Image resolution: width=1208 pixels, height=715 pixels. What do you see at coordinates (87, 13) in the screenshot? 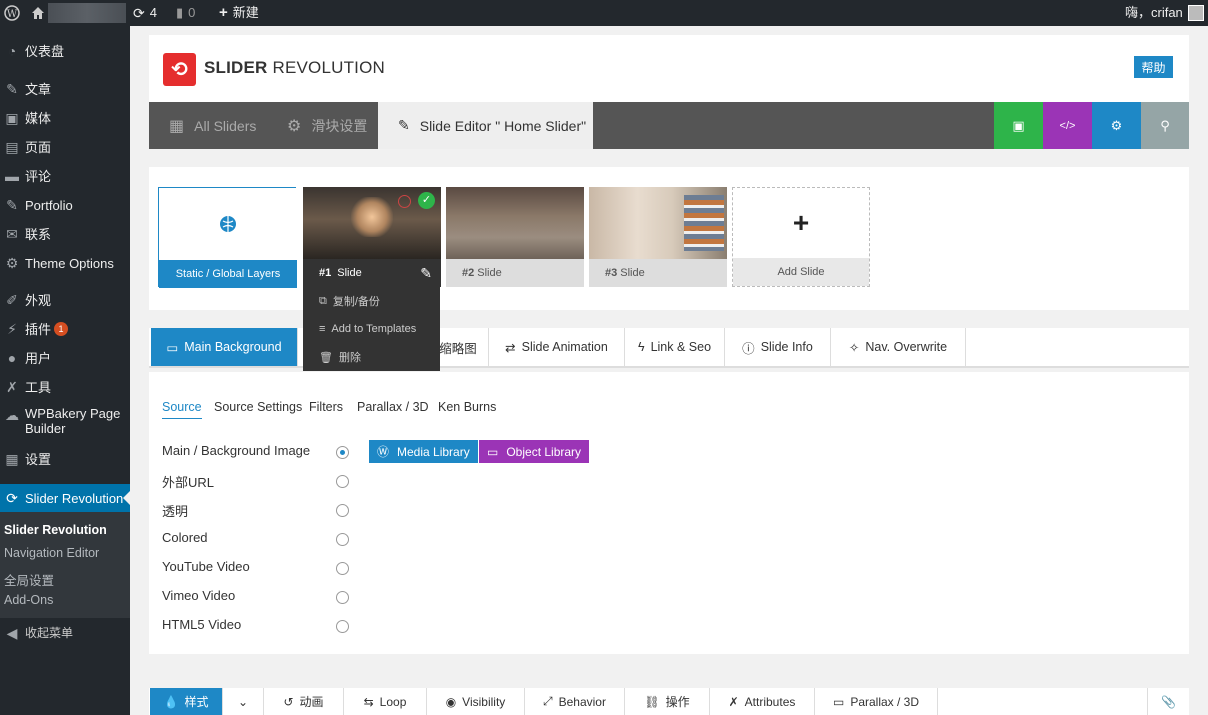
I see `site-name-blurred` at bounding box center [87, 13].